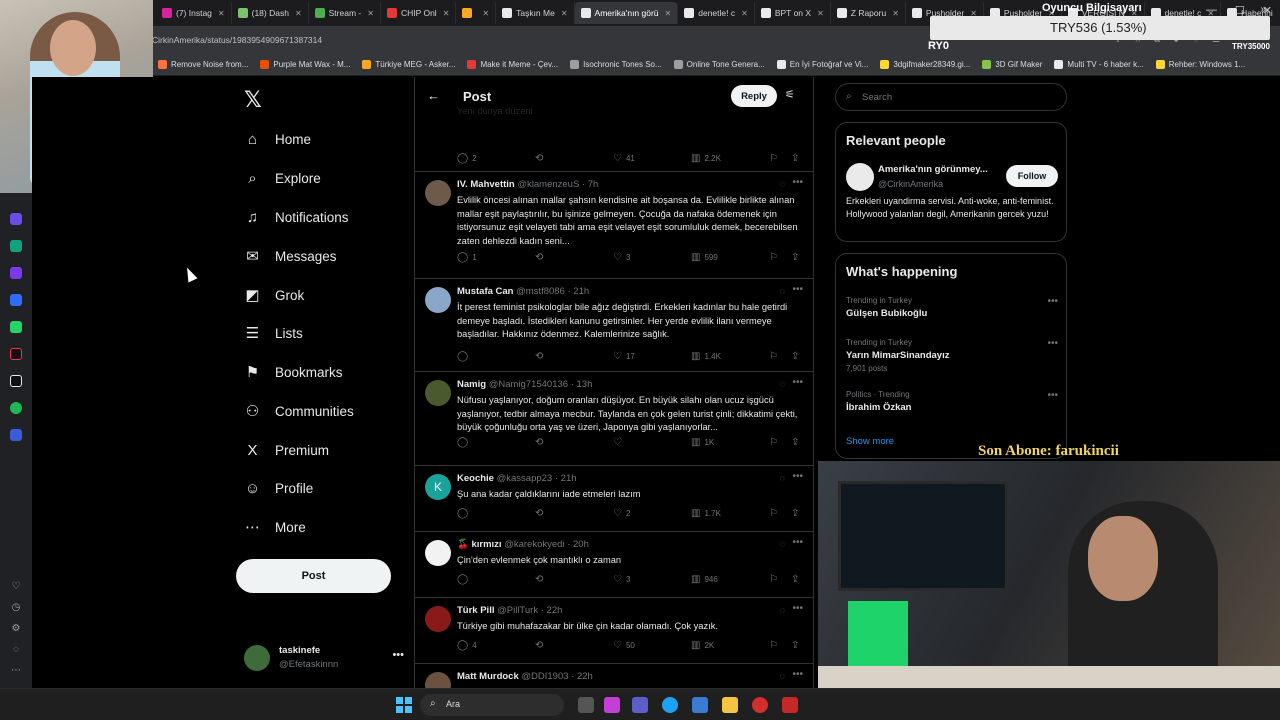 The height and width of the screenshot is (720, 1280). I want to click on store-icon, so click(700, 705).